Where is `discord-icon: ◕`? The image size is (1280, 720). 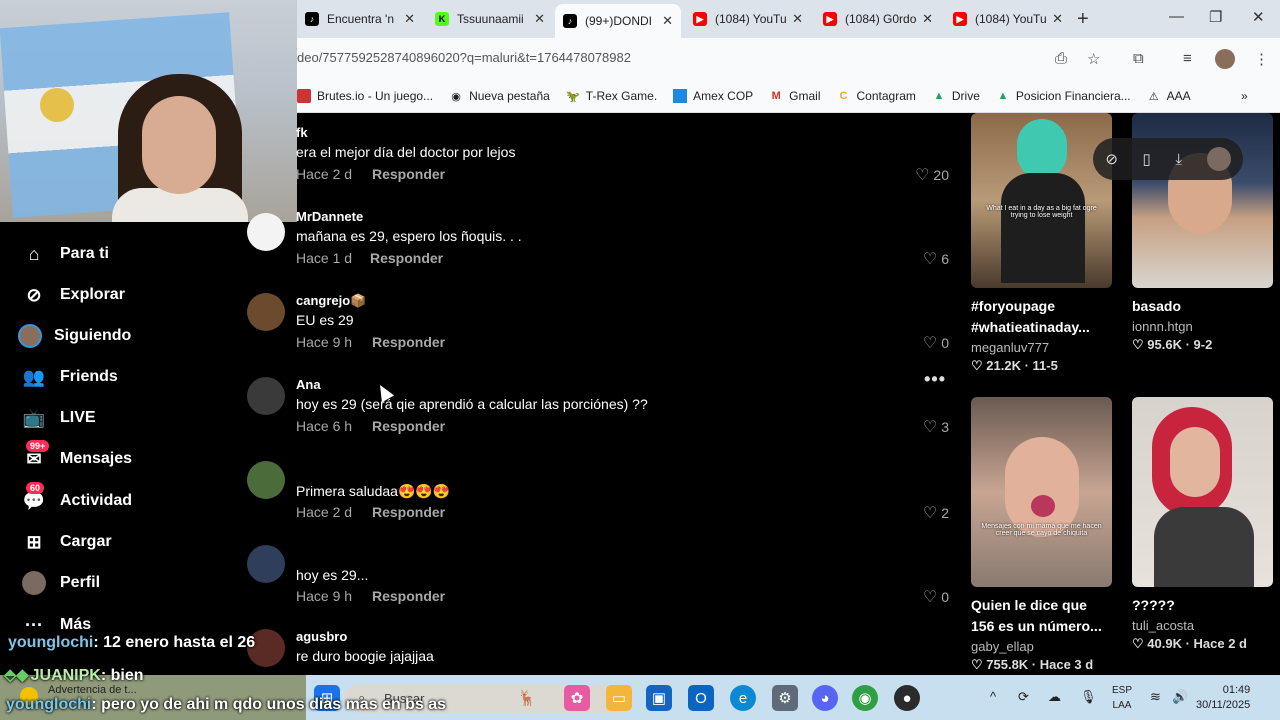
discord-icon: ◕ is located at coordinates (825, 698).